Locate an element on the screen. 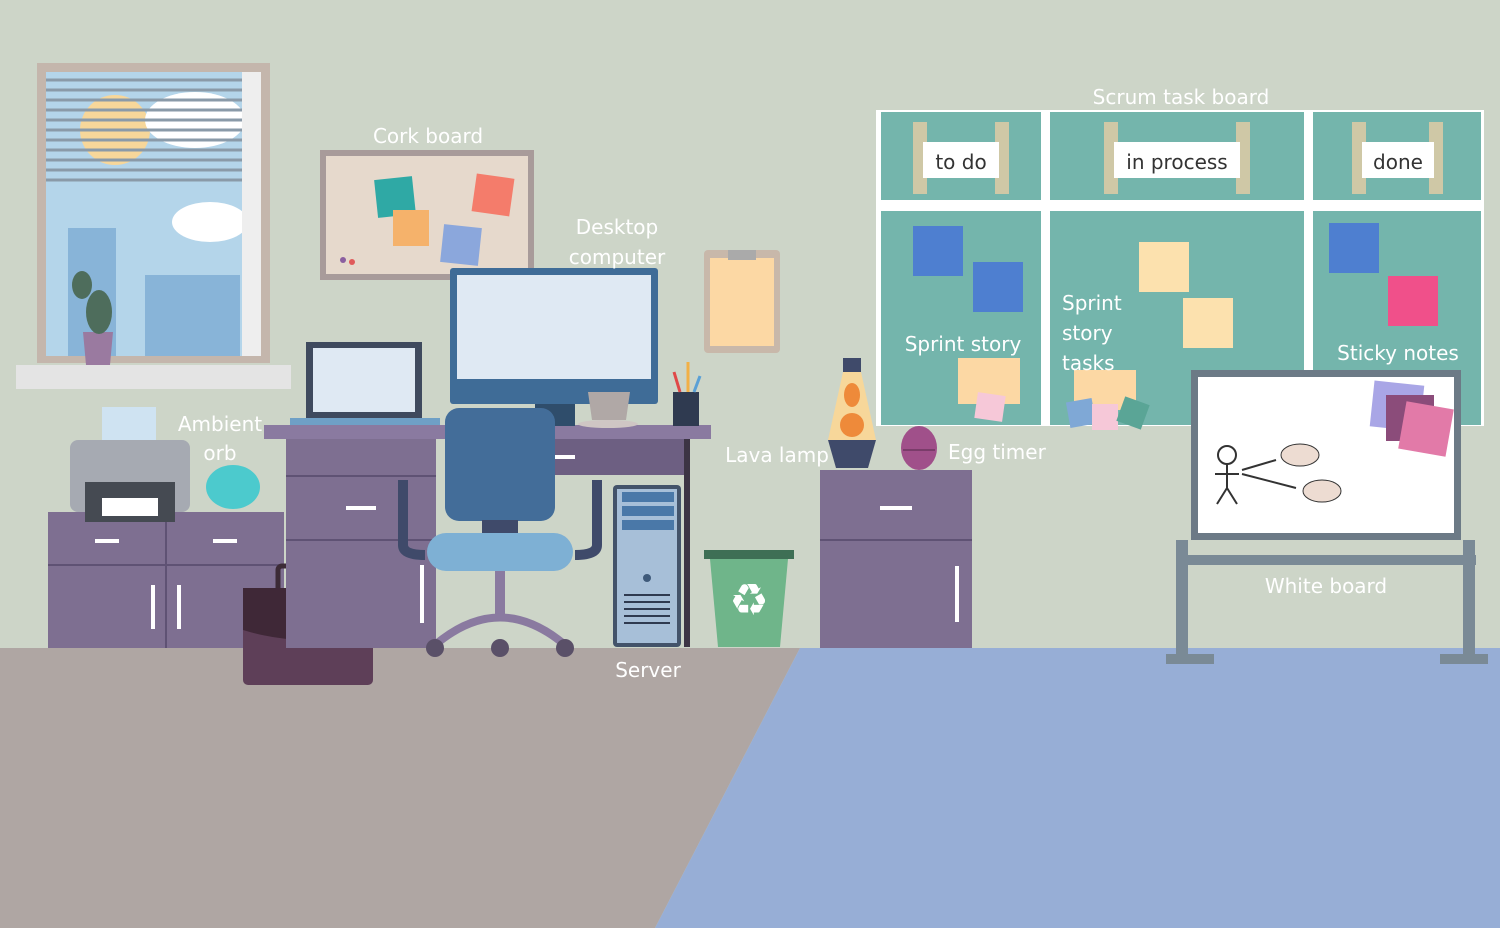  window is located at coordinates (153, 226).